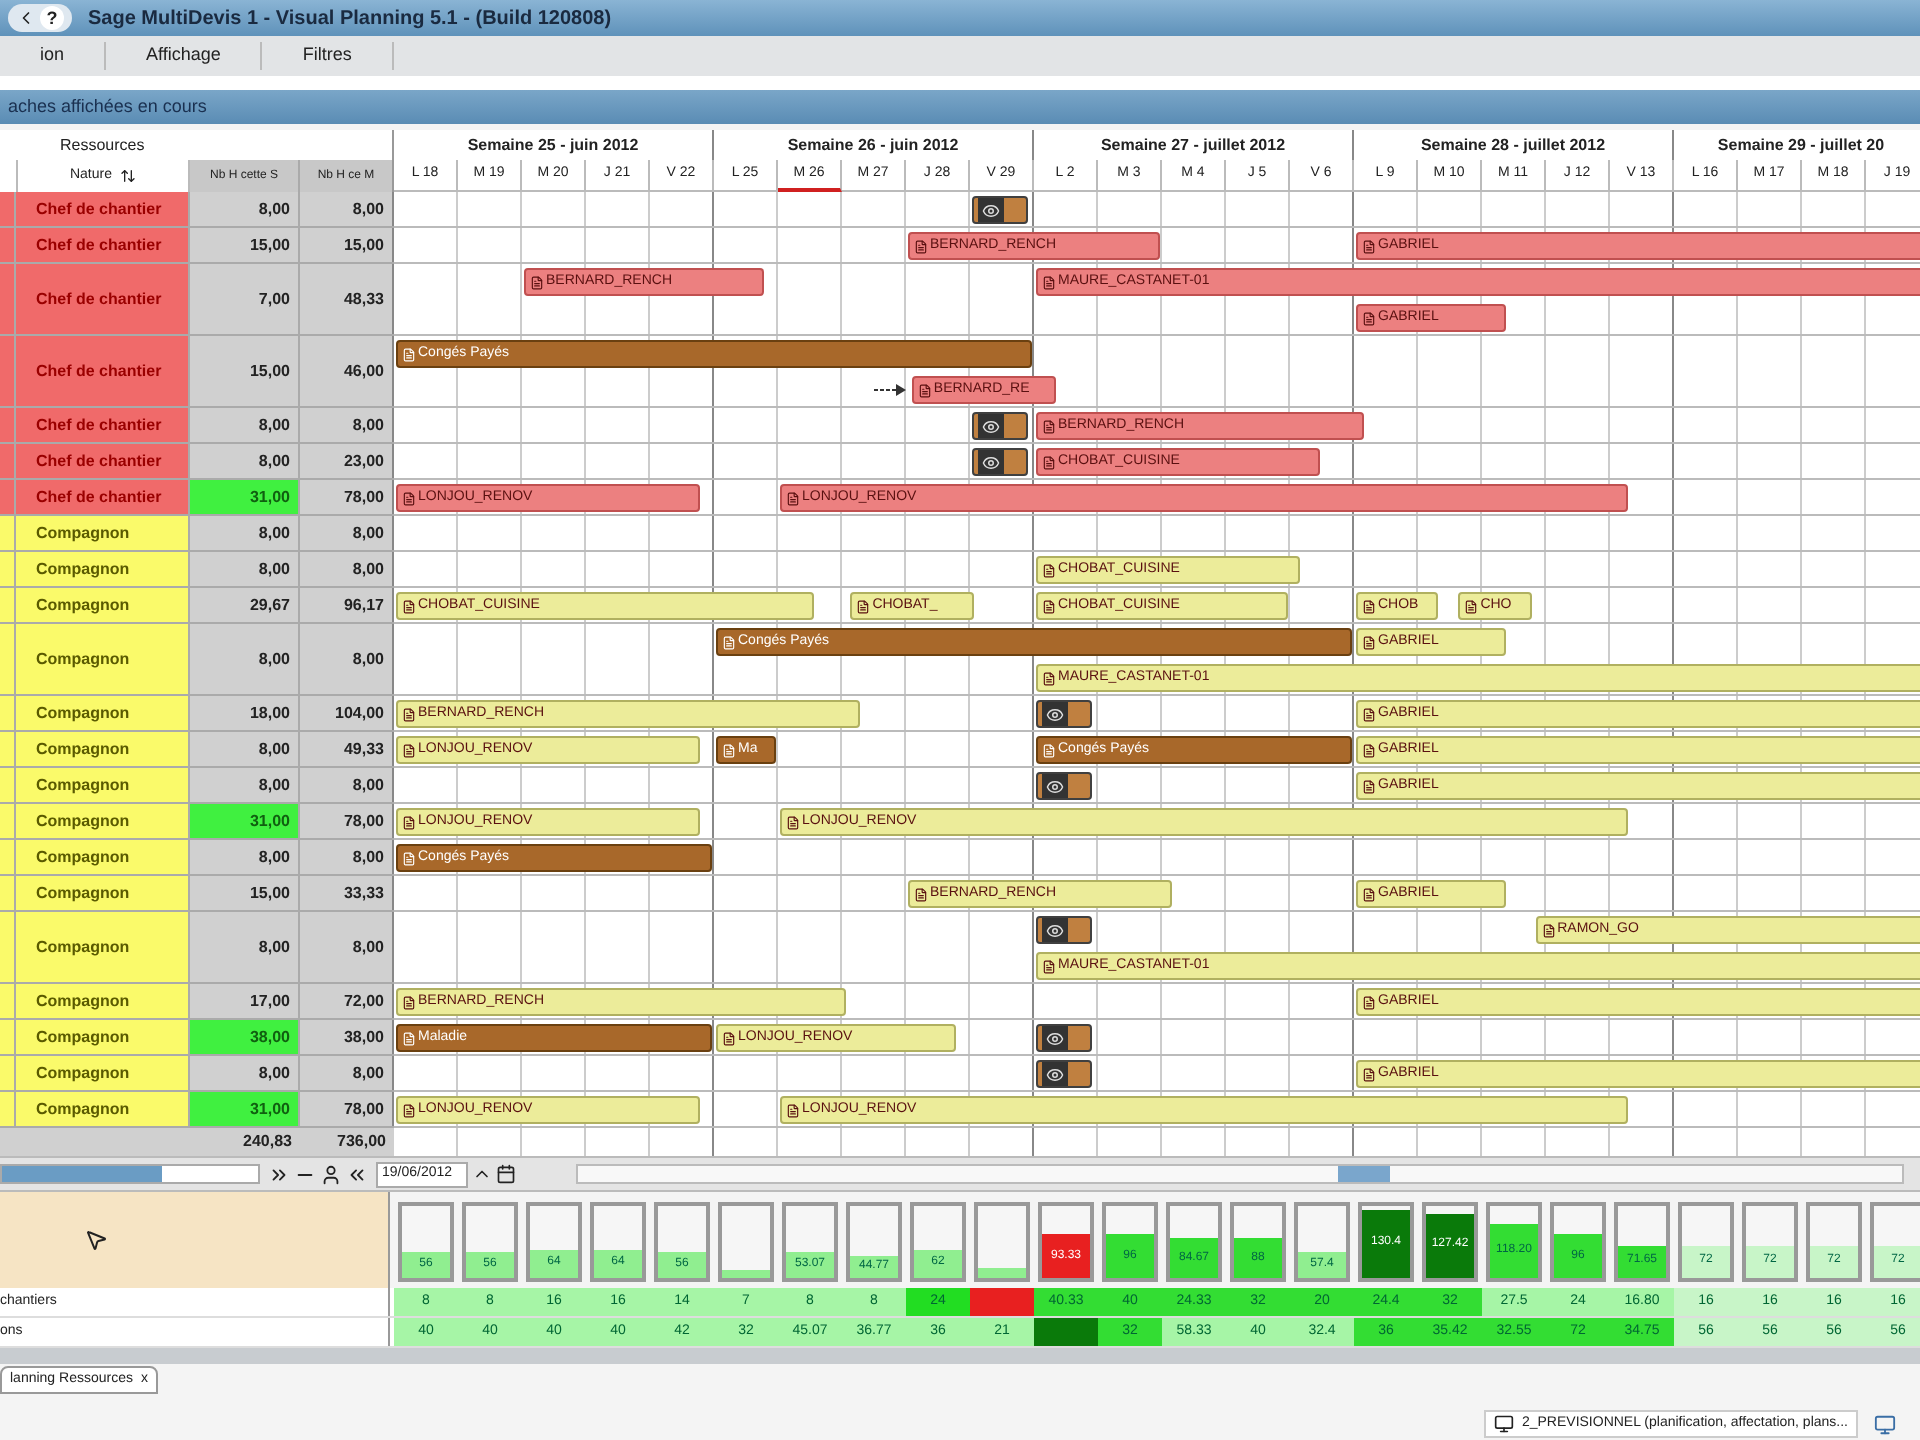  What do you see at coordinates (347, 299) in the screenshot?
I see `hours-cell: 48,33` at bounding box center [347, 299].